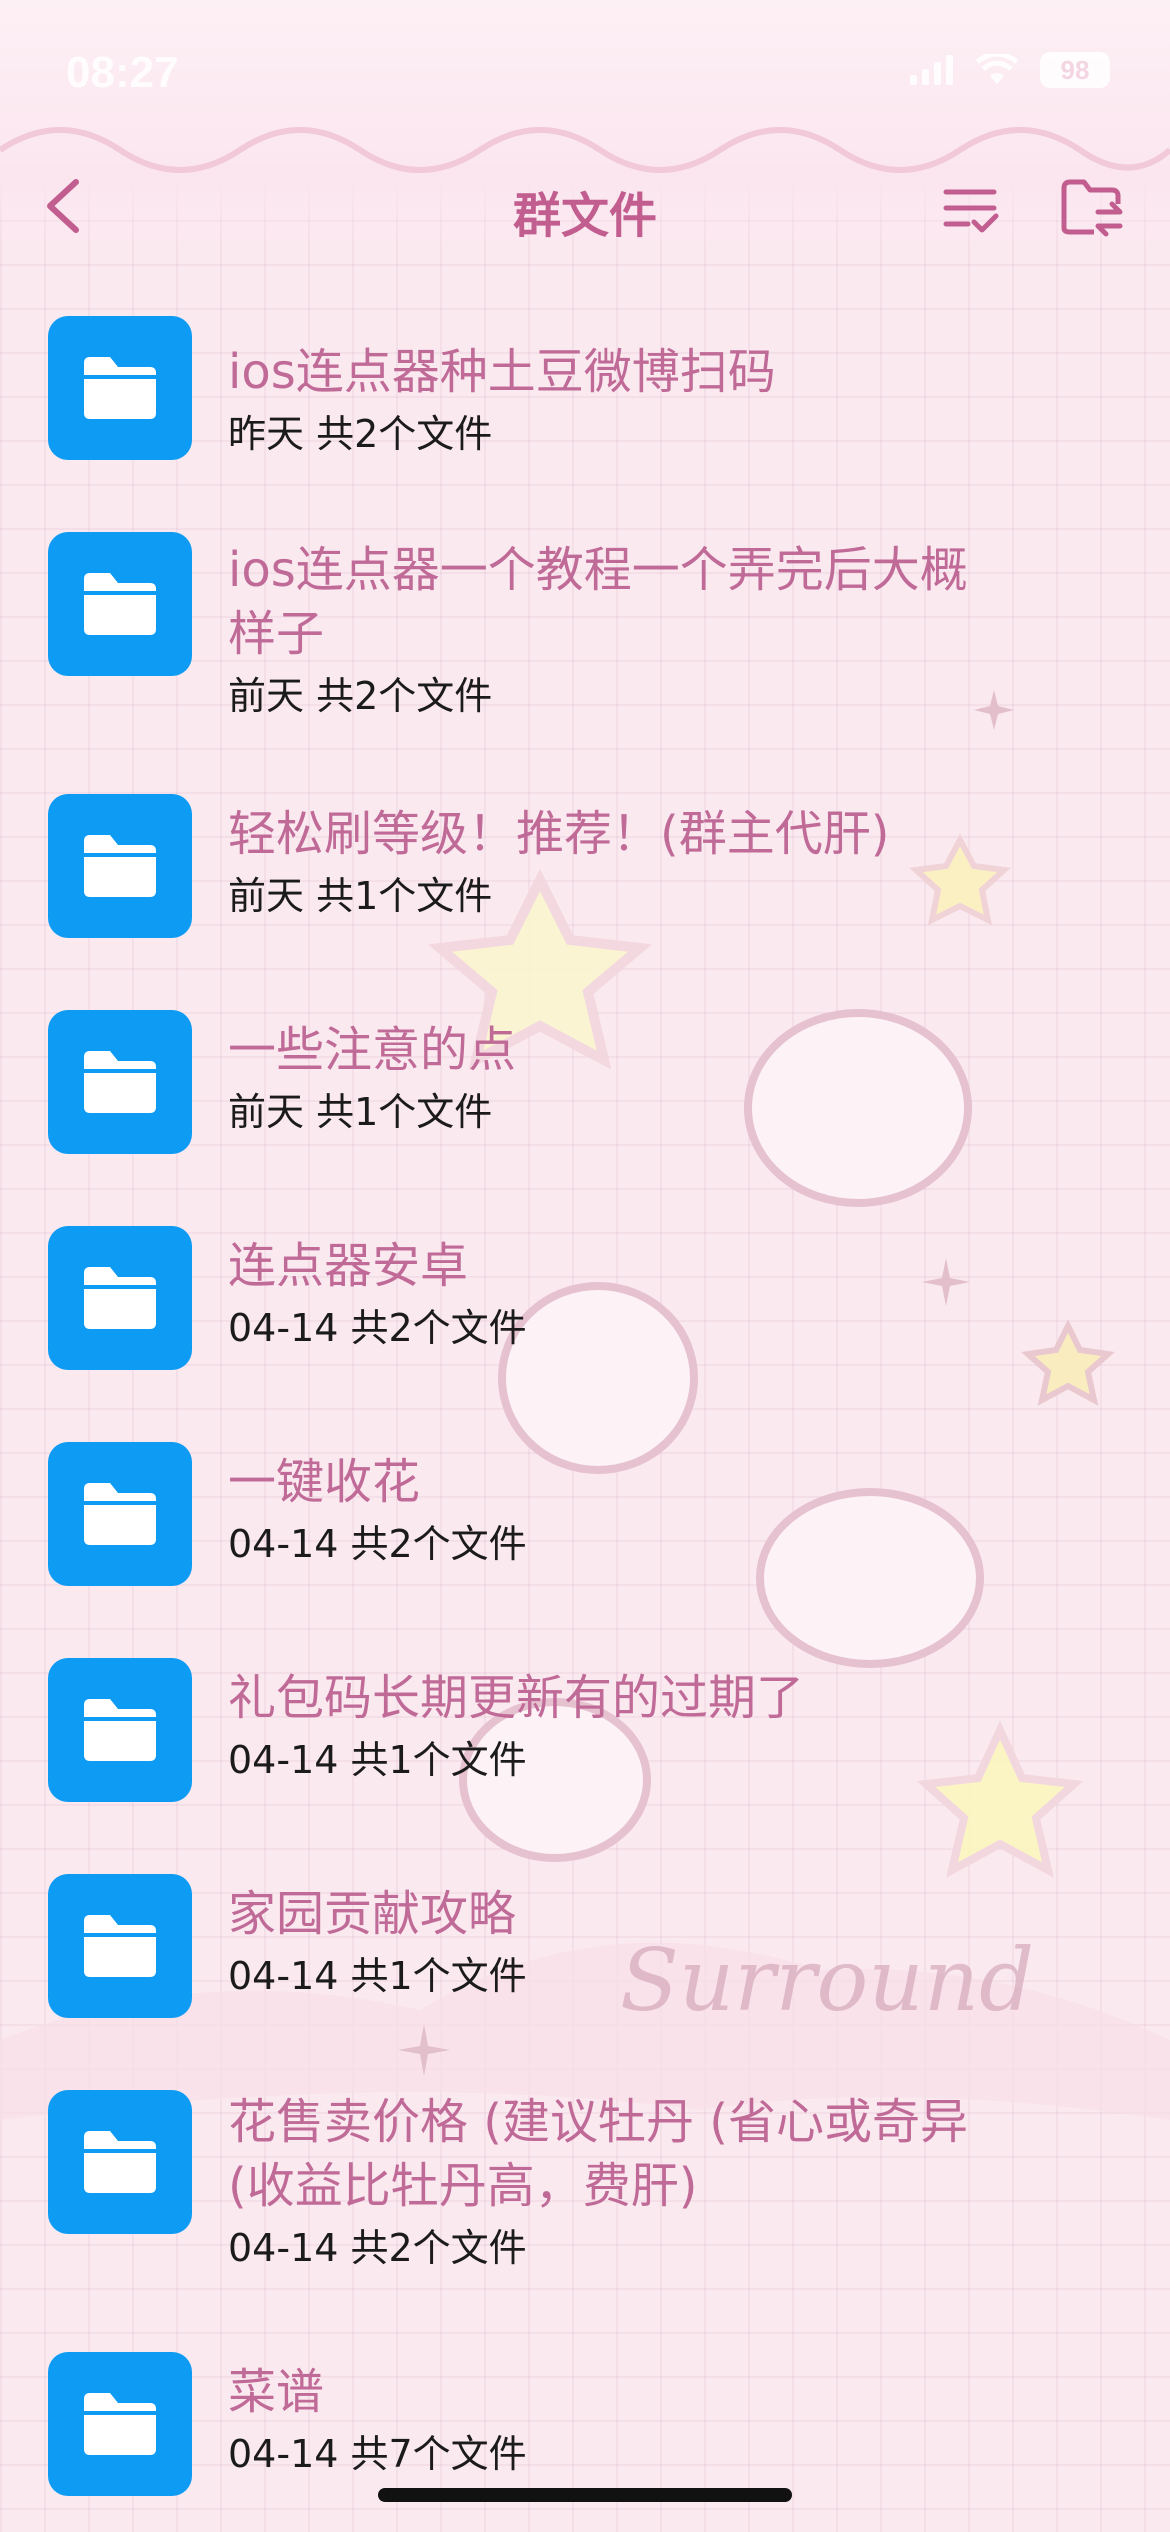 This screenshot has width=1170, height=2532. I want to click on status-time: 08:27, so click(122, 72).